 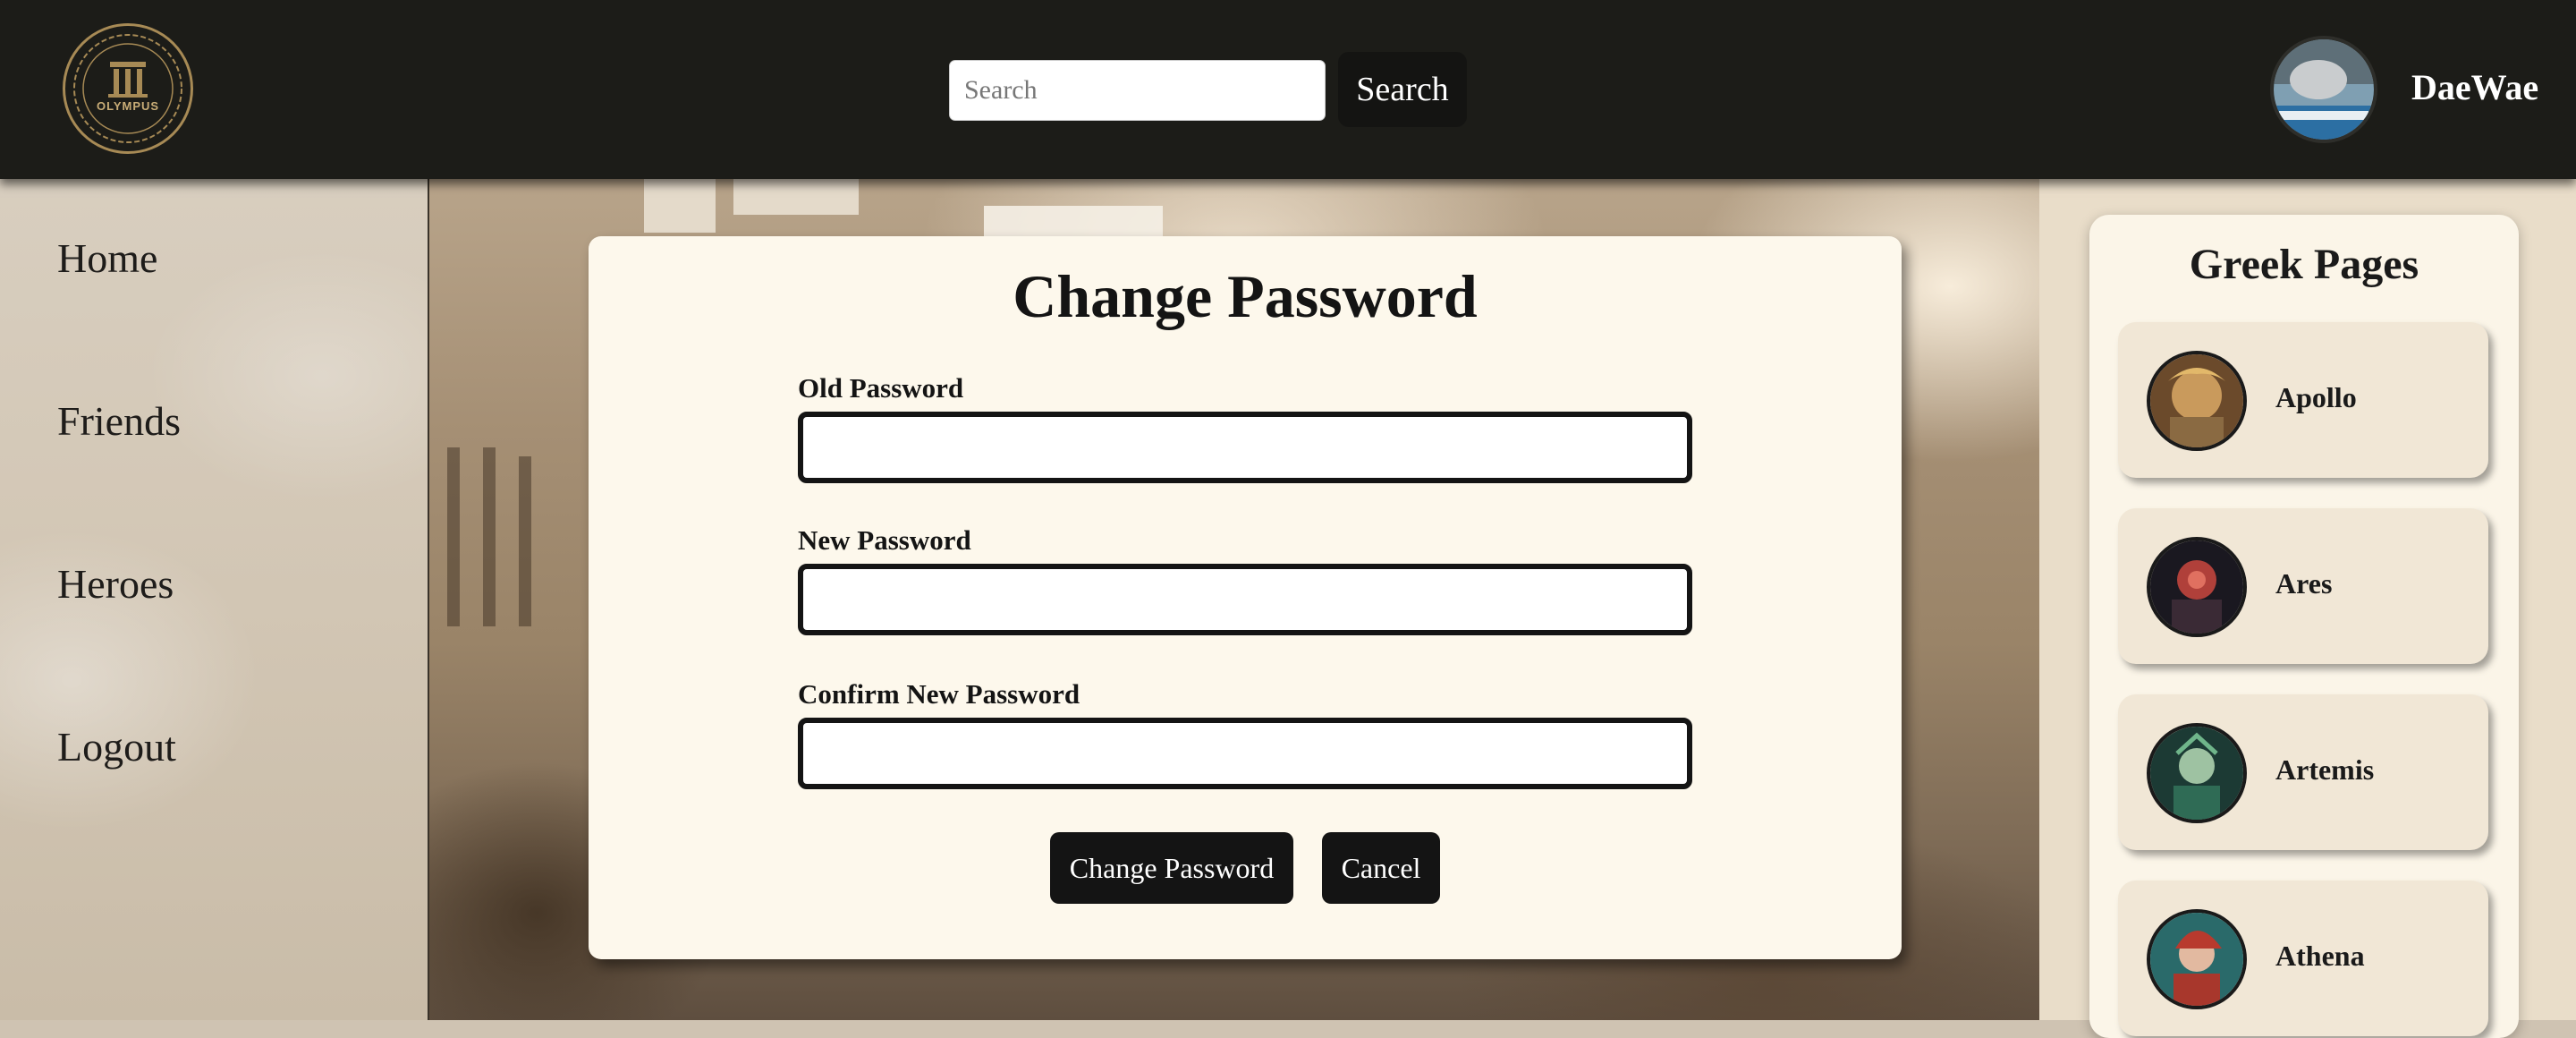 What do you see at coordinates (2316, 397) in the screenshot?
I see `god-name: Apollo` at bounding box center [2316, 397].